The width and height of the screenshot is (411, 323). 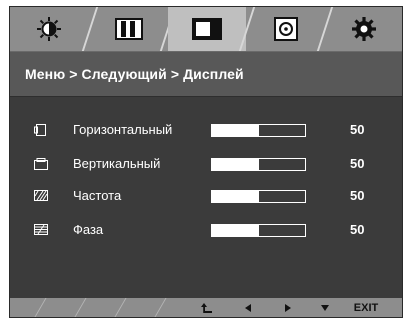 I want to click on left-arrow-icon, so click(x=248, y=307).